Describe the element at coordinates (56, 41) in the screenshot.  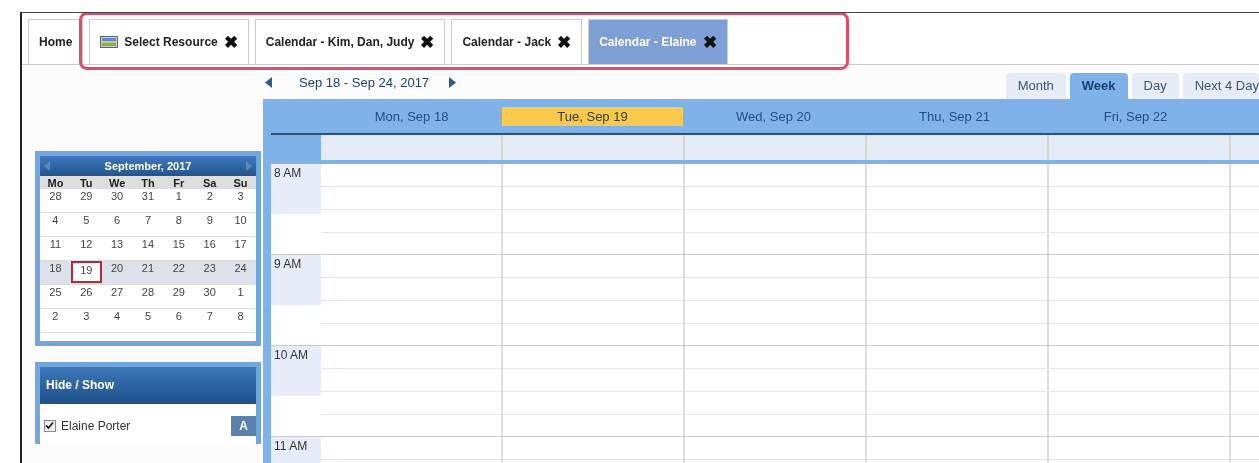
I see `tab: Home` at that location.